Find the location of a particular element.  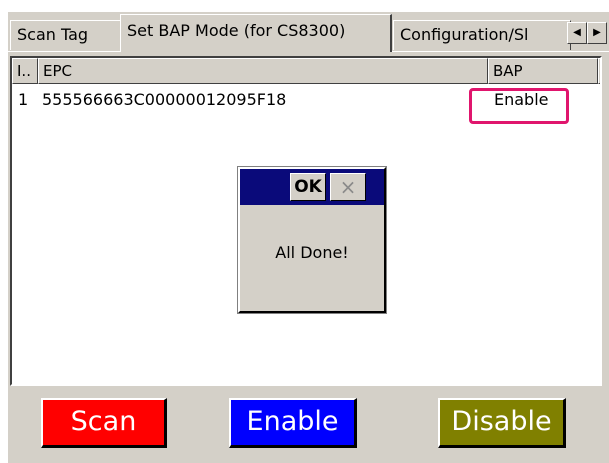

tab-label: Set BAP Mode (for CS8300) is located at coordinates (236, 30).